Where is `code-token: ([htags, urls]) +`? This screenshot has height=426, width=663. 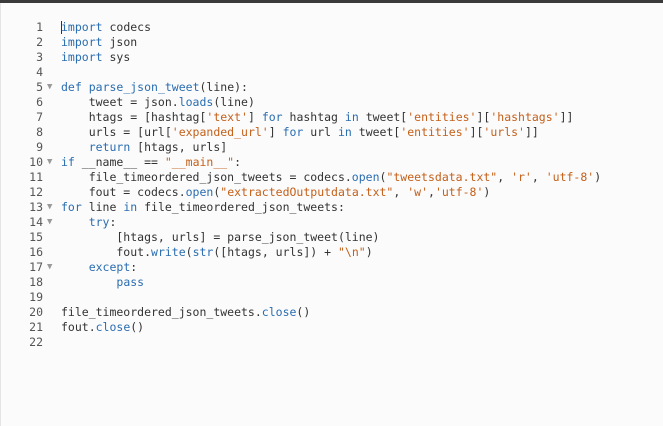
code-token: ([htags, urls]) + is located at coordinates (275, 252).